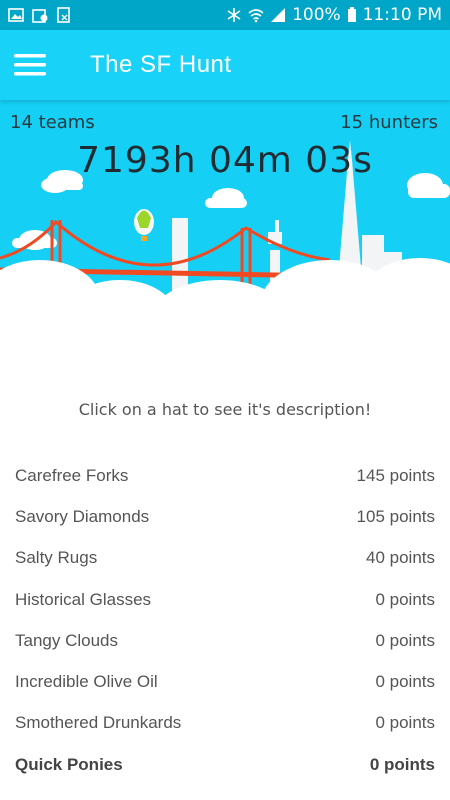 This screenshot has width=450, height=800. Describe the element at coordinates (225, 681) in the screenshot. I see `team-row: Incredible Olive Oil 0 points` at that location.